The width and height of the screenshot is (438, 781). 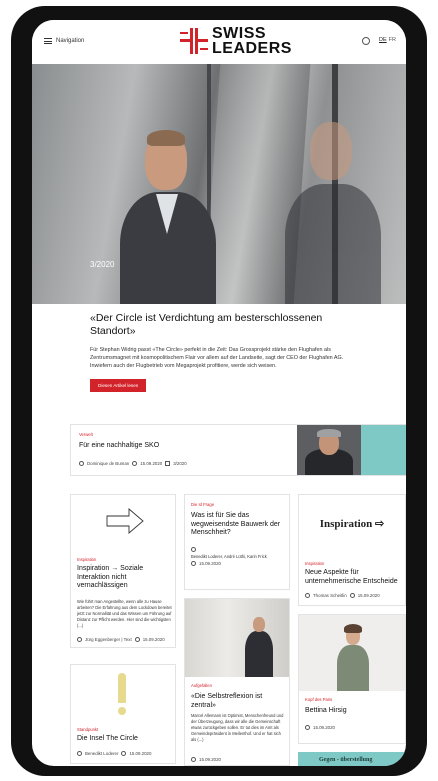 I want to click on card-kicker: Aufgefallen, so click(x=201, y=685).